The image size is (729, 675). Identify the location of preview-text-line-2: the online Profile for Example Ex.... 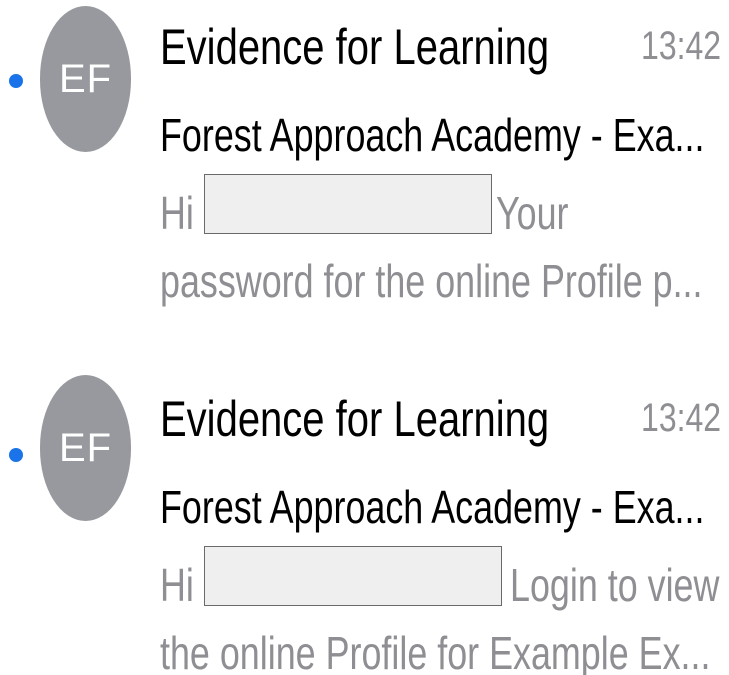
(435, 651).